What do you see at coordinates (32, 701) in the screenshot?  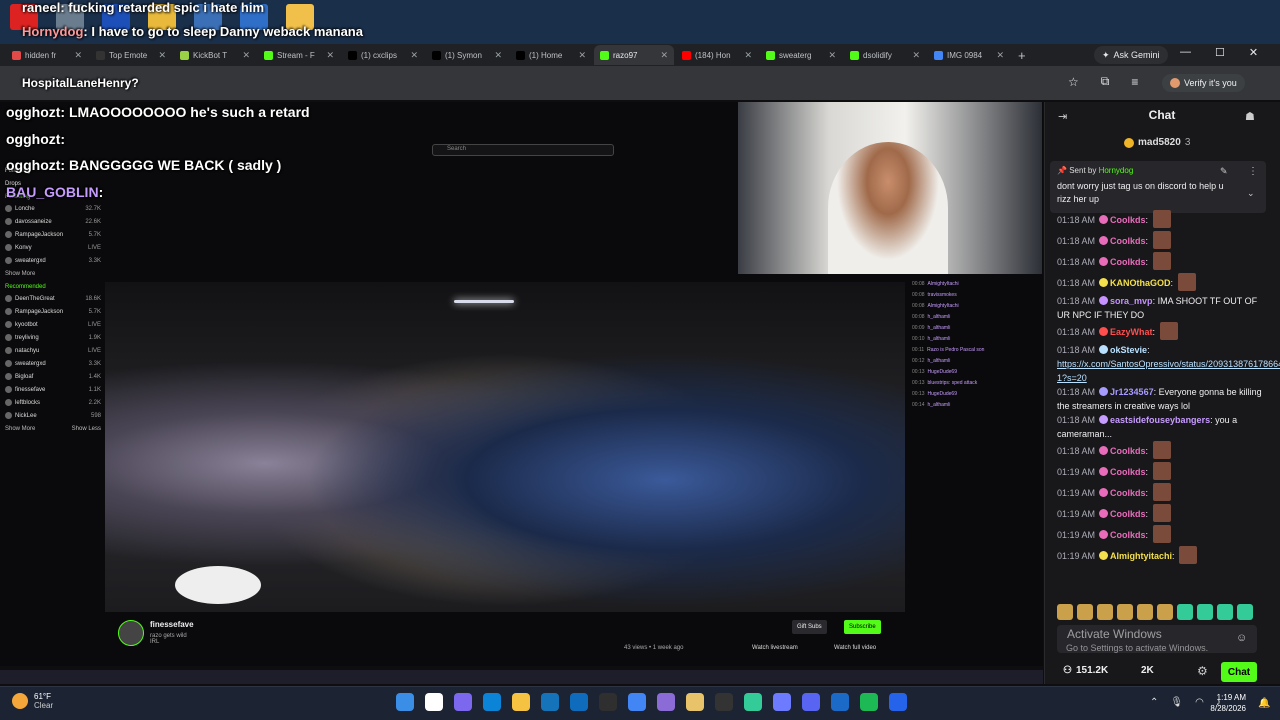 I see `weather-widget: 61°F Clear` at bounding box center [32, 701].